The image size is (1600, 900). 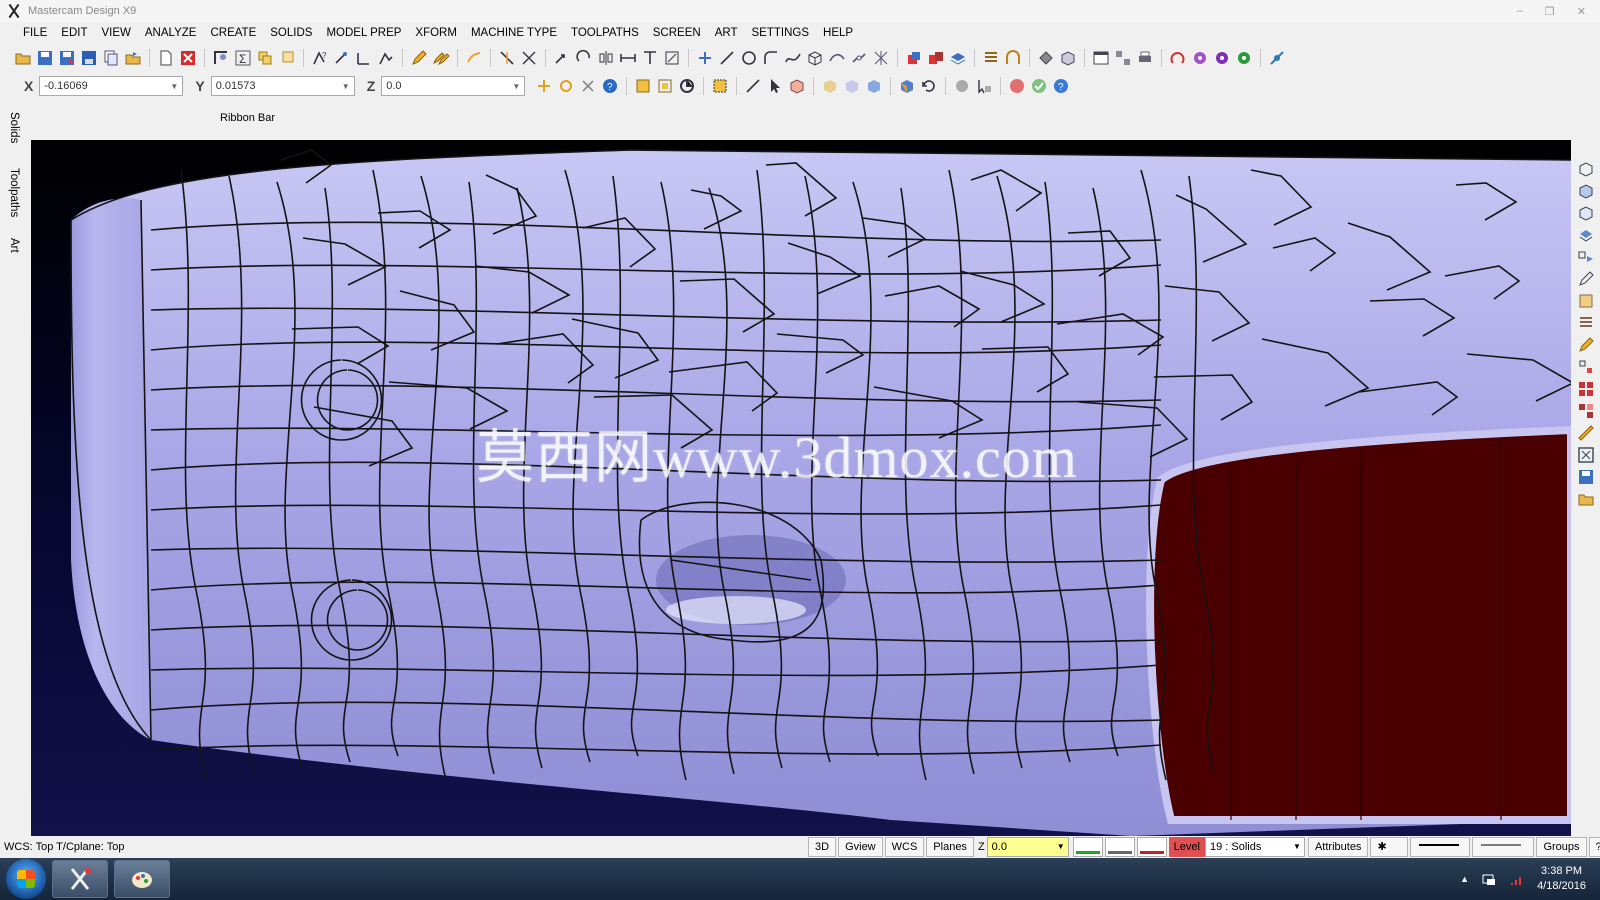 I want to click on view-pencil-icon, so click(x=1586, y=345).